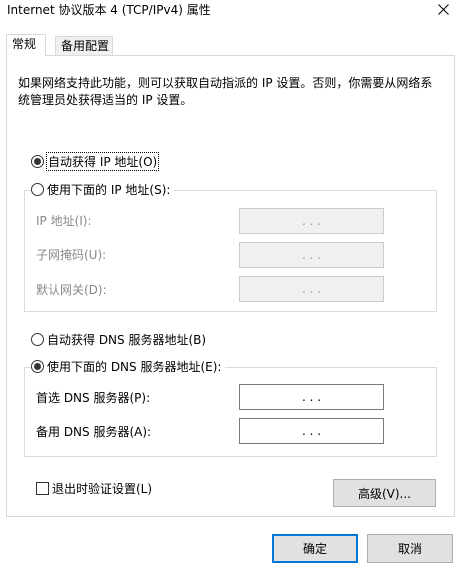 Image resolution: width=461 pixels, height=574 pixels. I want to click on ip-address-input: . . ., so click(311, 221).